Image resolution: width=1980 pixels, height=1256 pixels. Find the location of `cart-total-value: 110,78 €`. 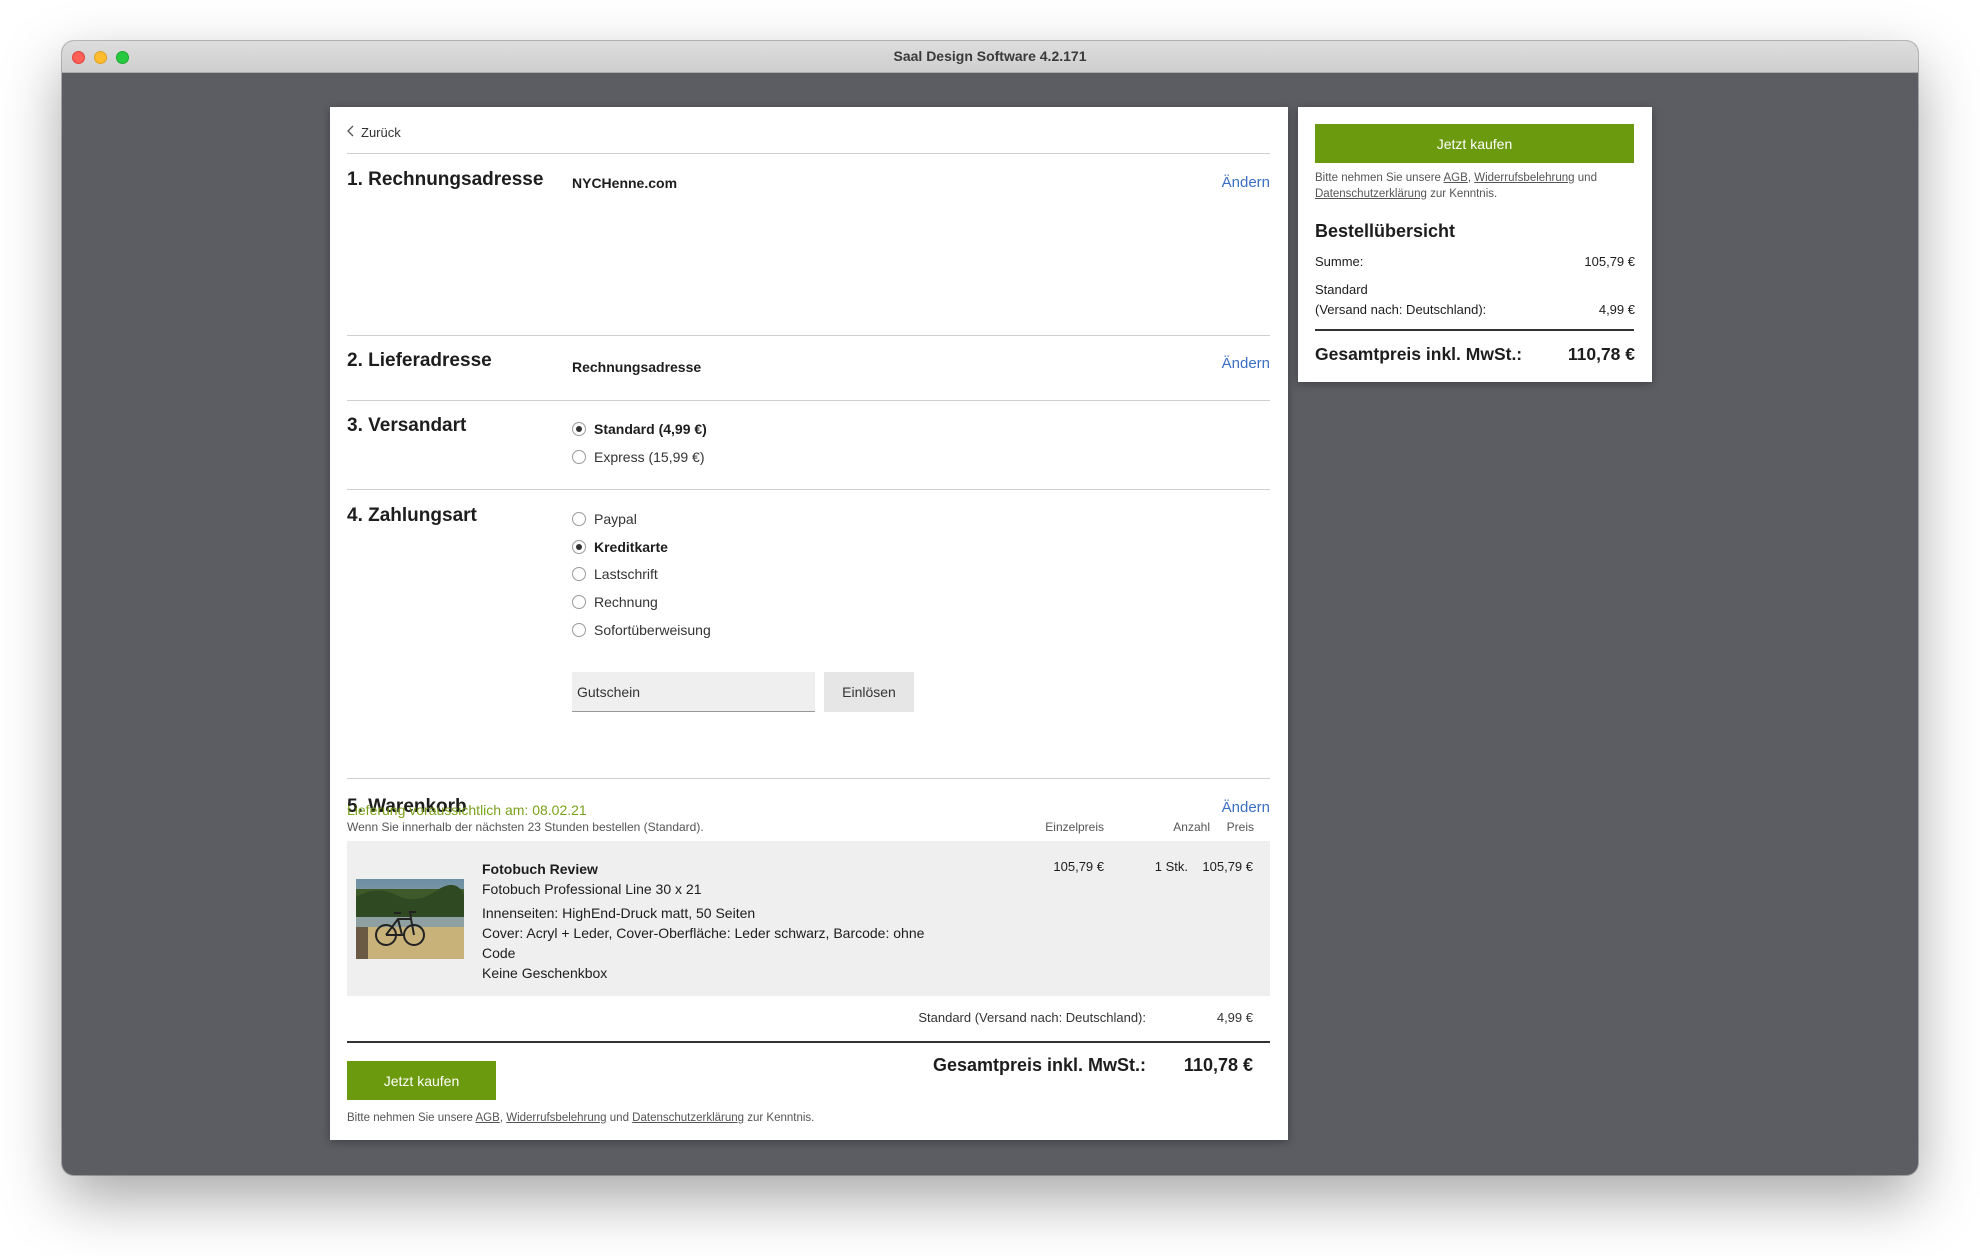

cart-total-value: 110,78 € is located at coordinates (1218, 1065).